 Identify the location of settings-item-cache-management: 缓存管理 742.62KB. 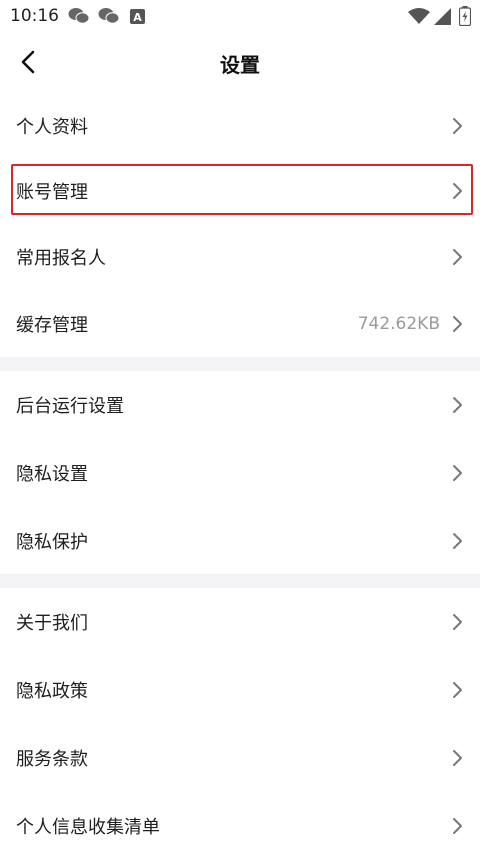
(240, 323).